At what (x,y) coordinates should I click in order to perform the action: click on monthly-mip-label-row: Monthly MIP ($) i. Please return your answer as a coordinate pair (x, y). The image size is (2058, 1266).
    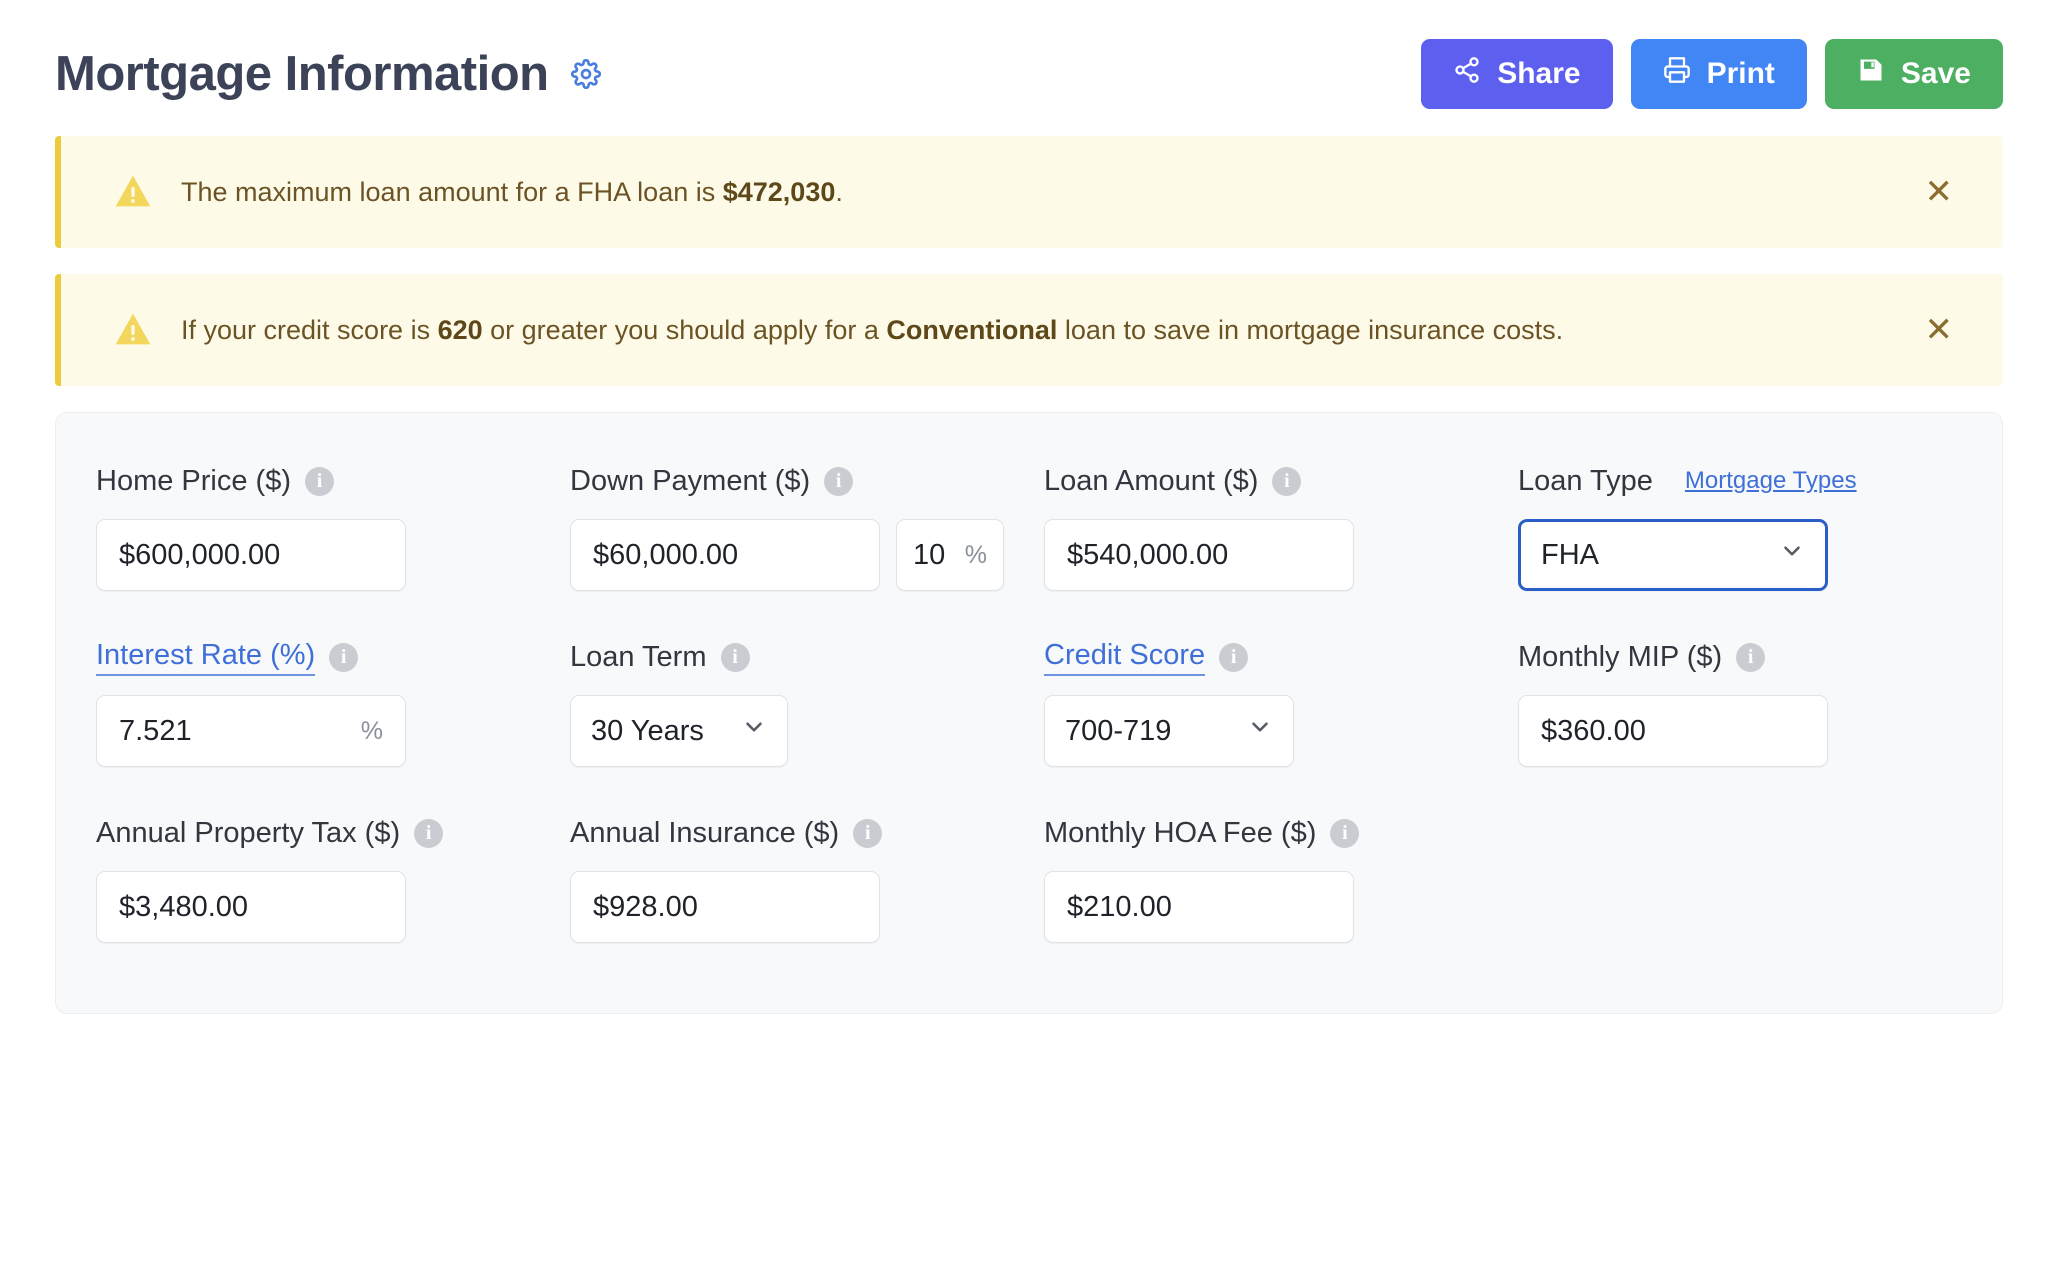
    Looking at the image, I should click on (1718, 657).